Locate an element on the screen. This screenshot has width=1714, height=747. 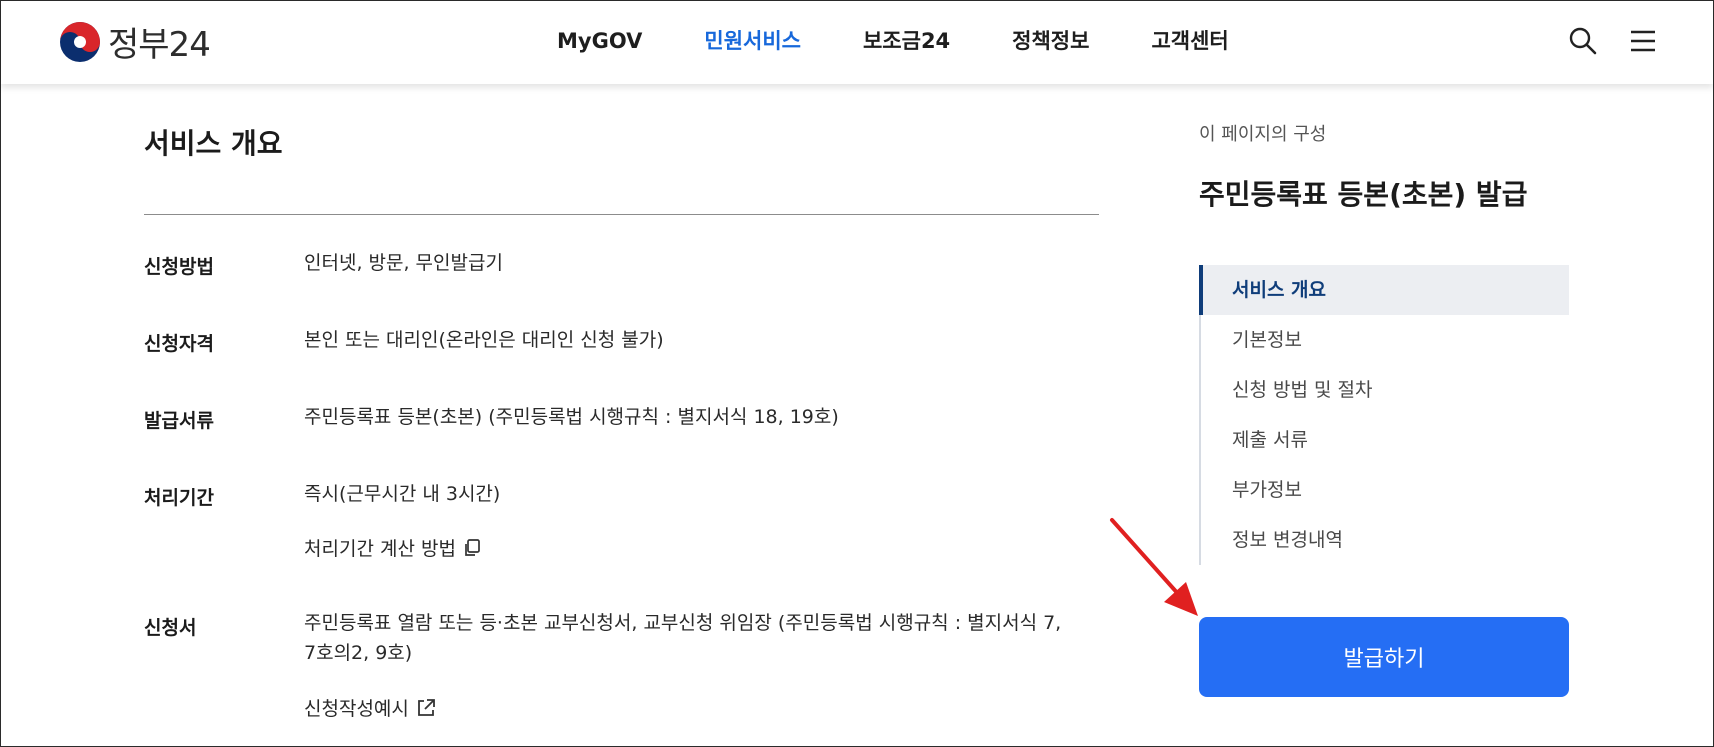
nav-customer-center: 고객센터 is located at coordinates (1189, 41).